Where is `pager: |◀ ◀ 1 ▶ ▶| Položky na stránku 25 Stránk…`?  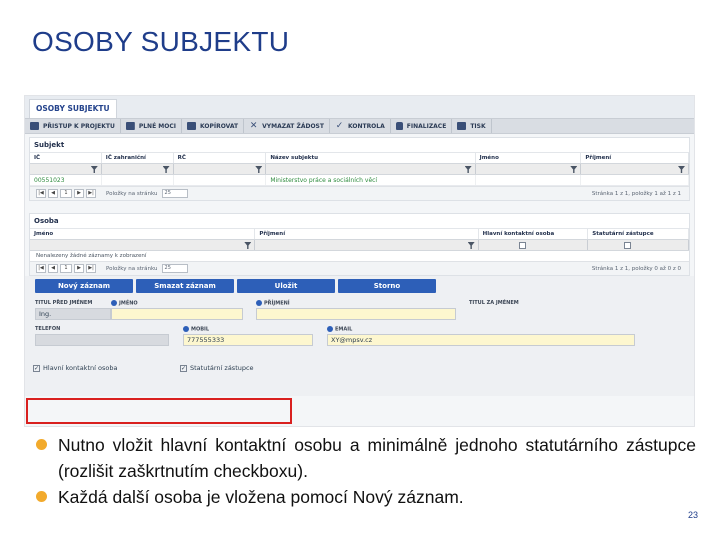
pager: |◀ ◀ 1 ▶ ▶| Položky na stránku 25 Stránk… is located at coordinates (359, 193).